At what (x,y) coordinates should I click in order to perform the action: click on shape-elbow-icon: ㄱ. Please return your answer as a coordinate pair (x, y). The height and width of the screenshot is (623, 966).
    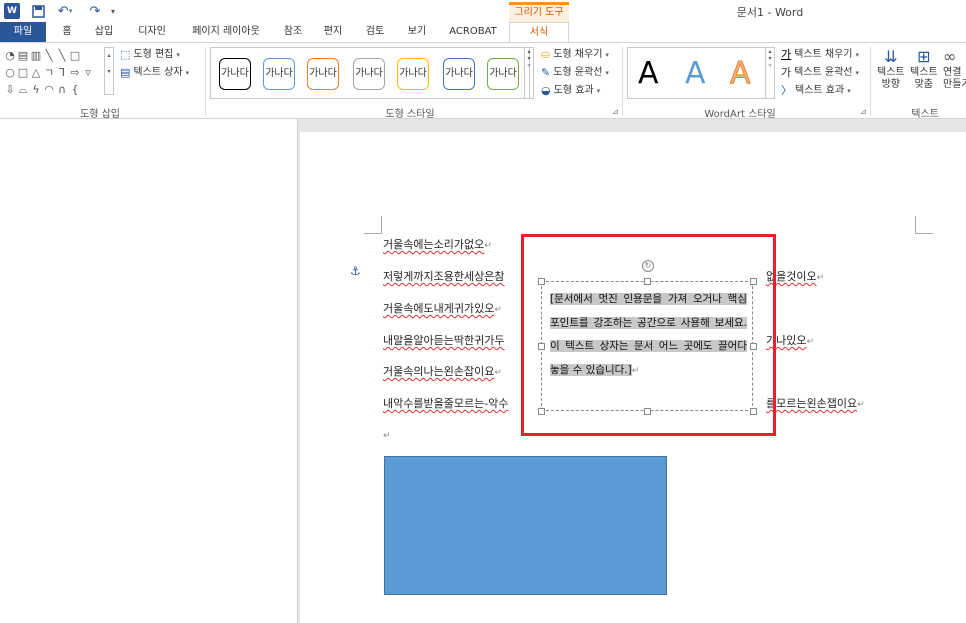
    Looking at the image, I should click on (49, 72).